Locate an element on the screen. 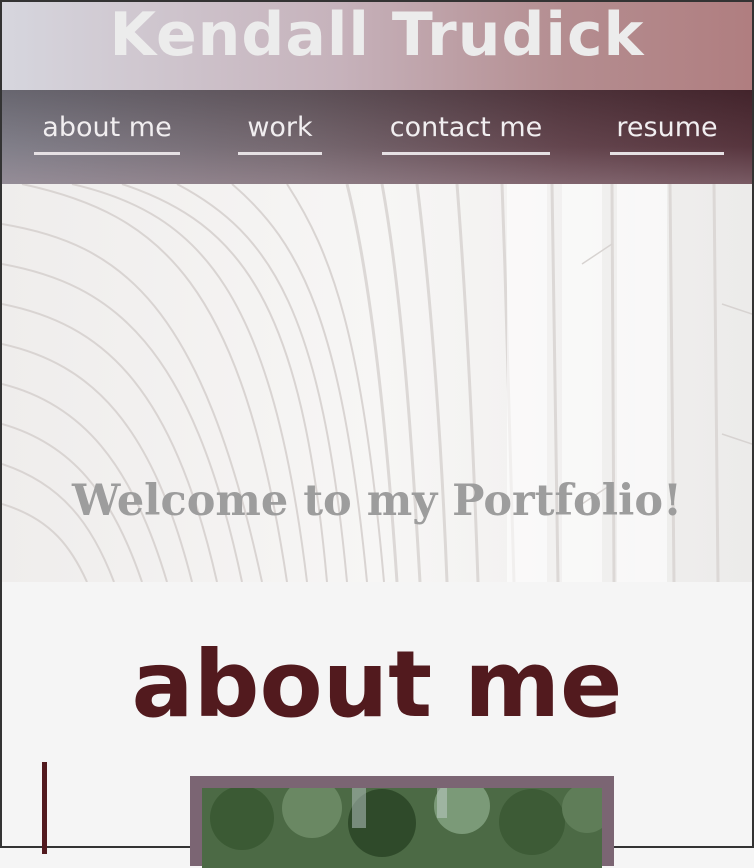 This screenshot has height=868, width=754. nav-link-work: work is located at coordinates (280, 131).